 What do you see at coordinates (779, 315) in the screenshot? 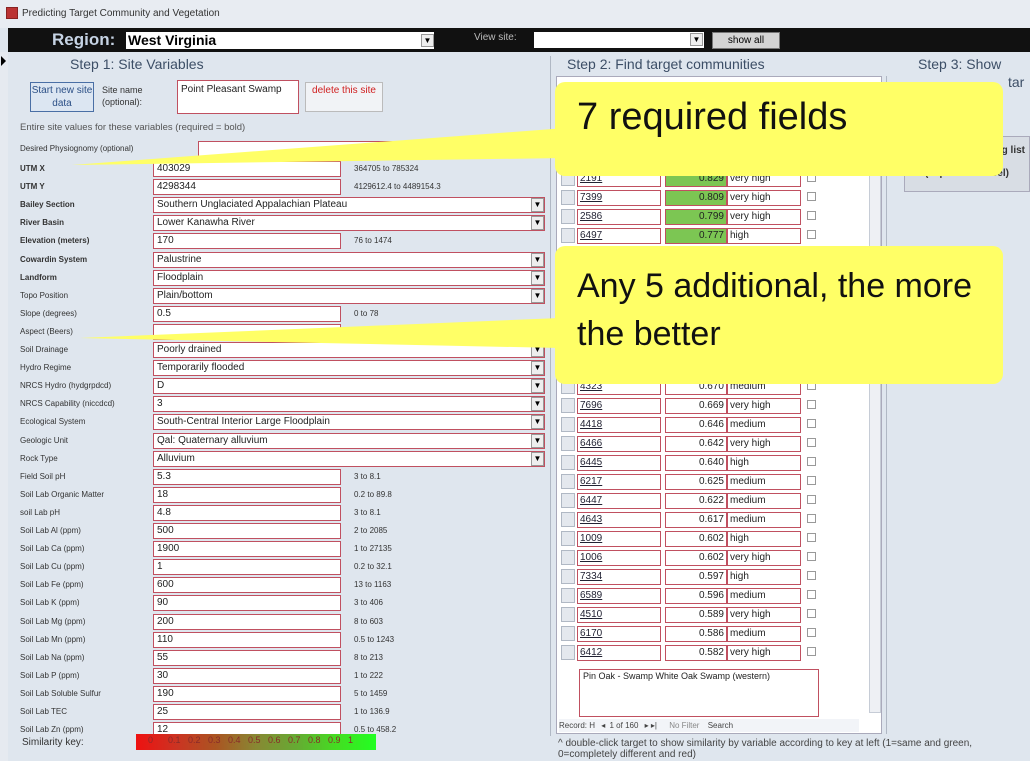
I see `callout-additional: Any 5 additional, the more the better` at bounding box center [779, 315].